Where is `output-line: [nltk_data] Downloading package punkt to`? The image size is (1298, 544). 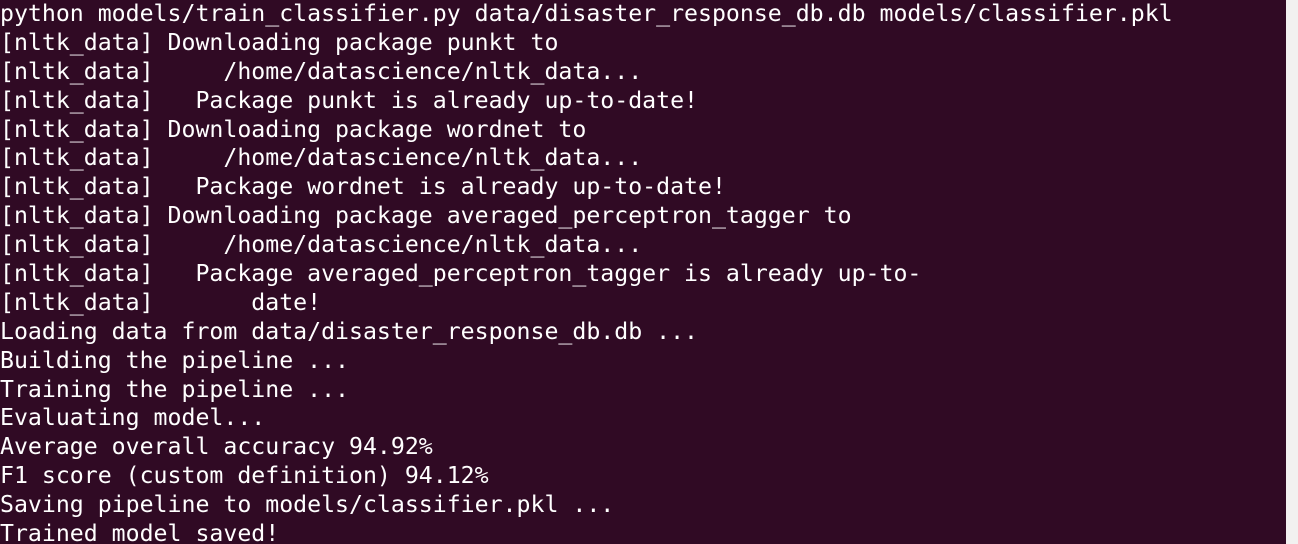
output-line: [nltk_data] Downloading package punkt to is located at coordinates (279, 42).